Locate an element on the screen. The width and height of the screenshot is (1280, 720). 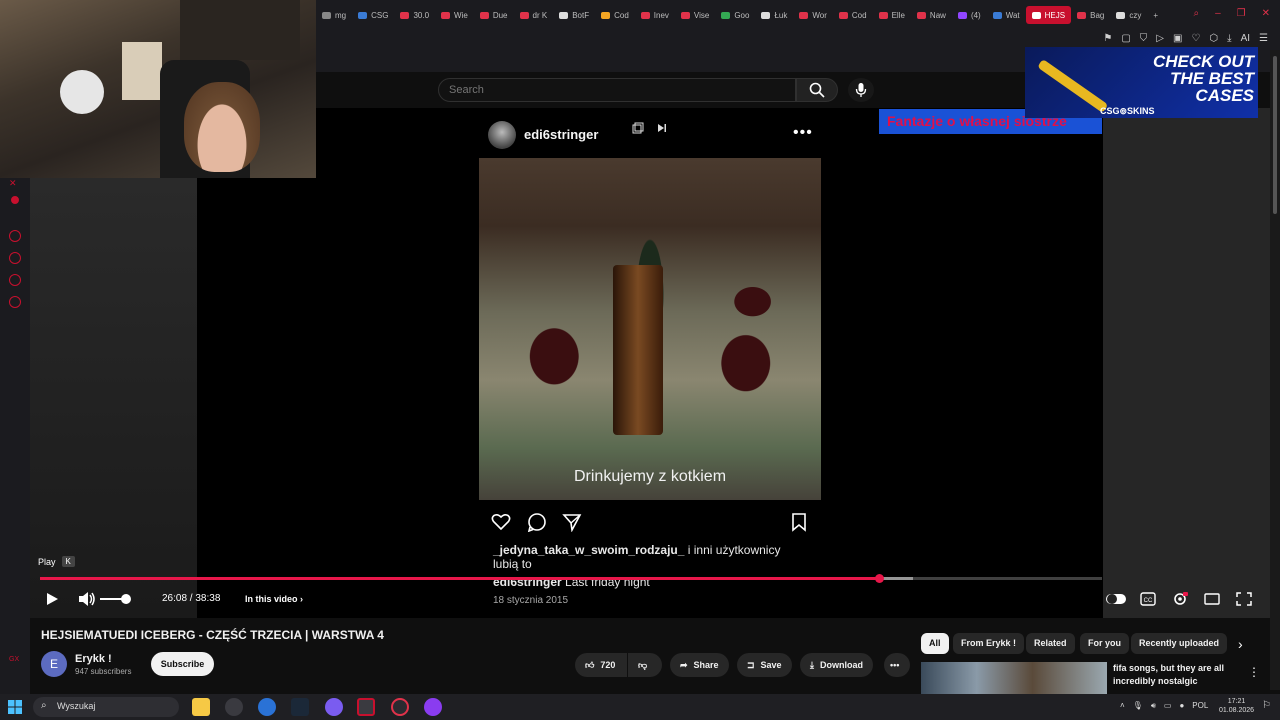
extensions-icon: ⬡ is located at coordinates (1213, 38).